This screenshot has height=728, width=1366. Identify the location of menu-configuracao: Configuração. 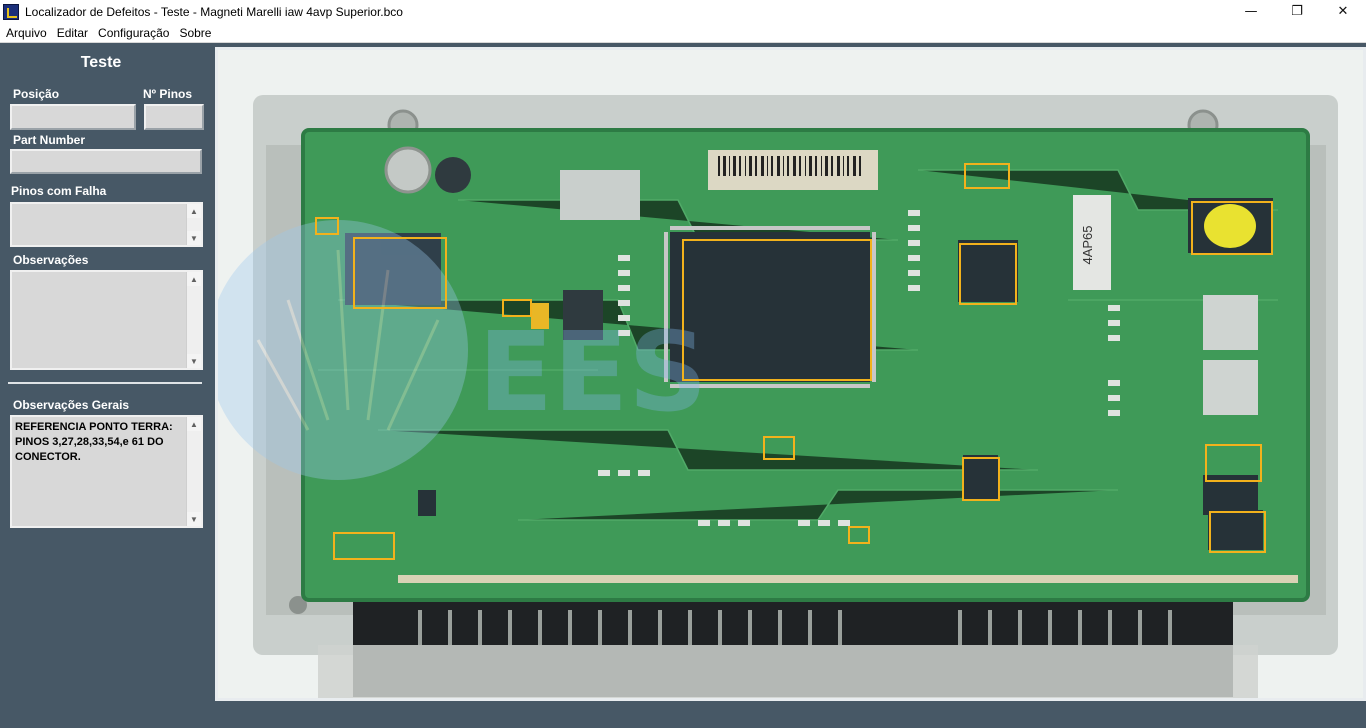
(133, 33).